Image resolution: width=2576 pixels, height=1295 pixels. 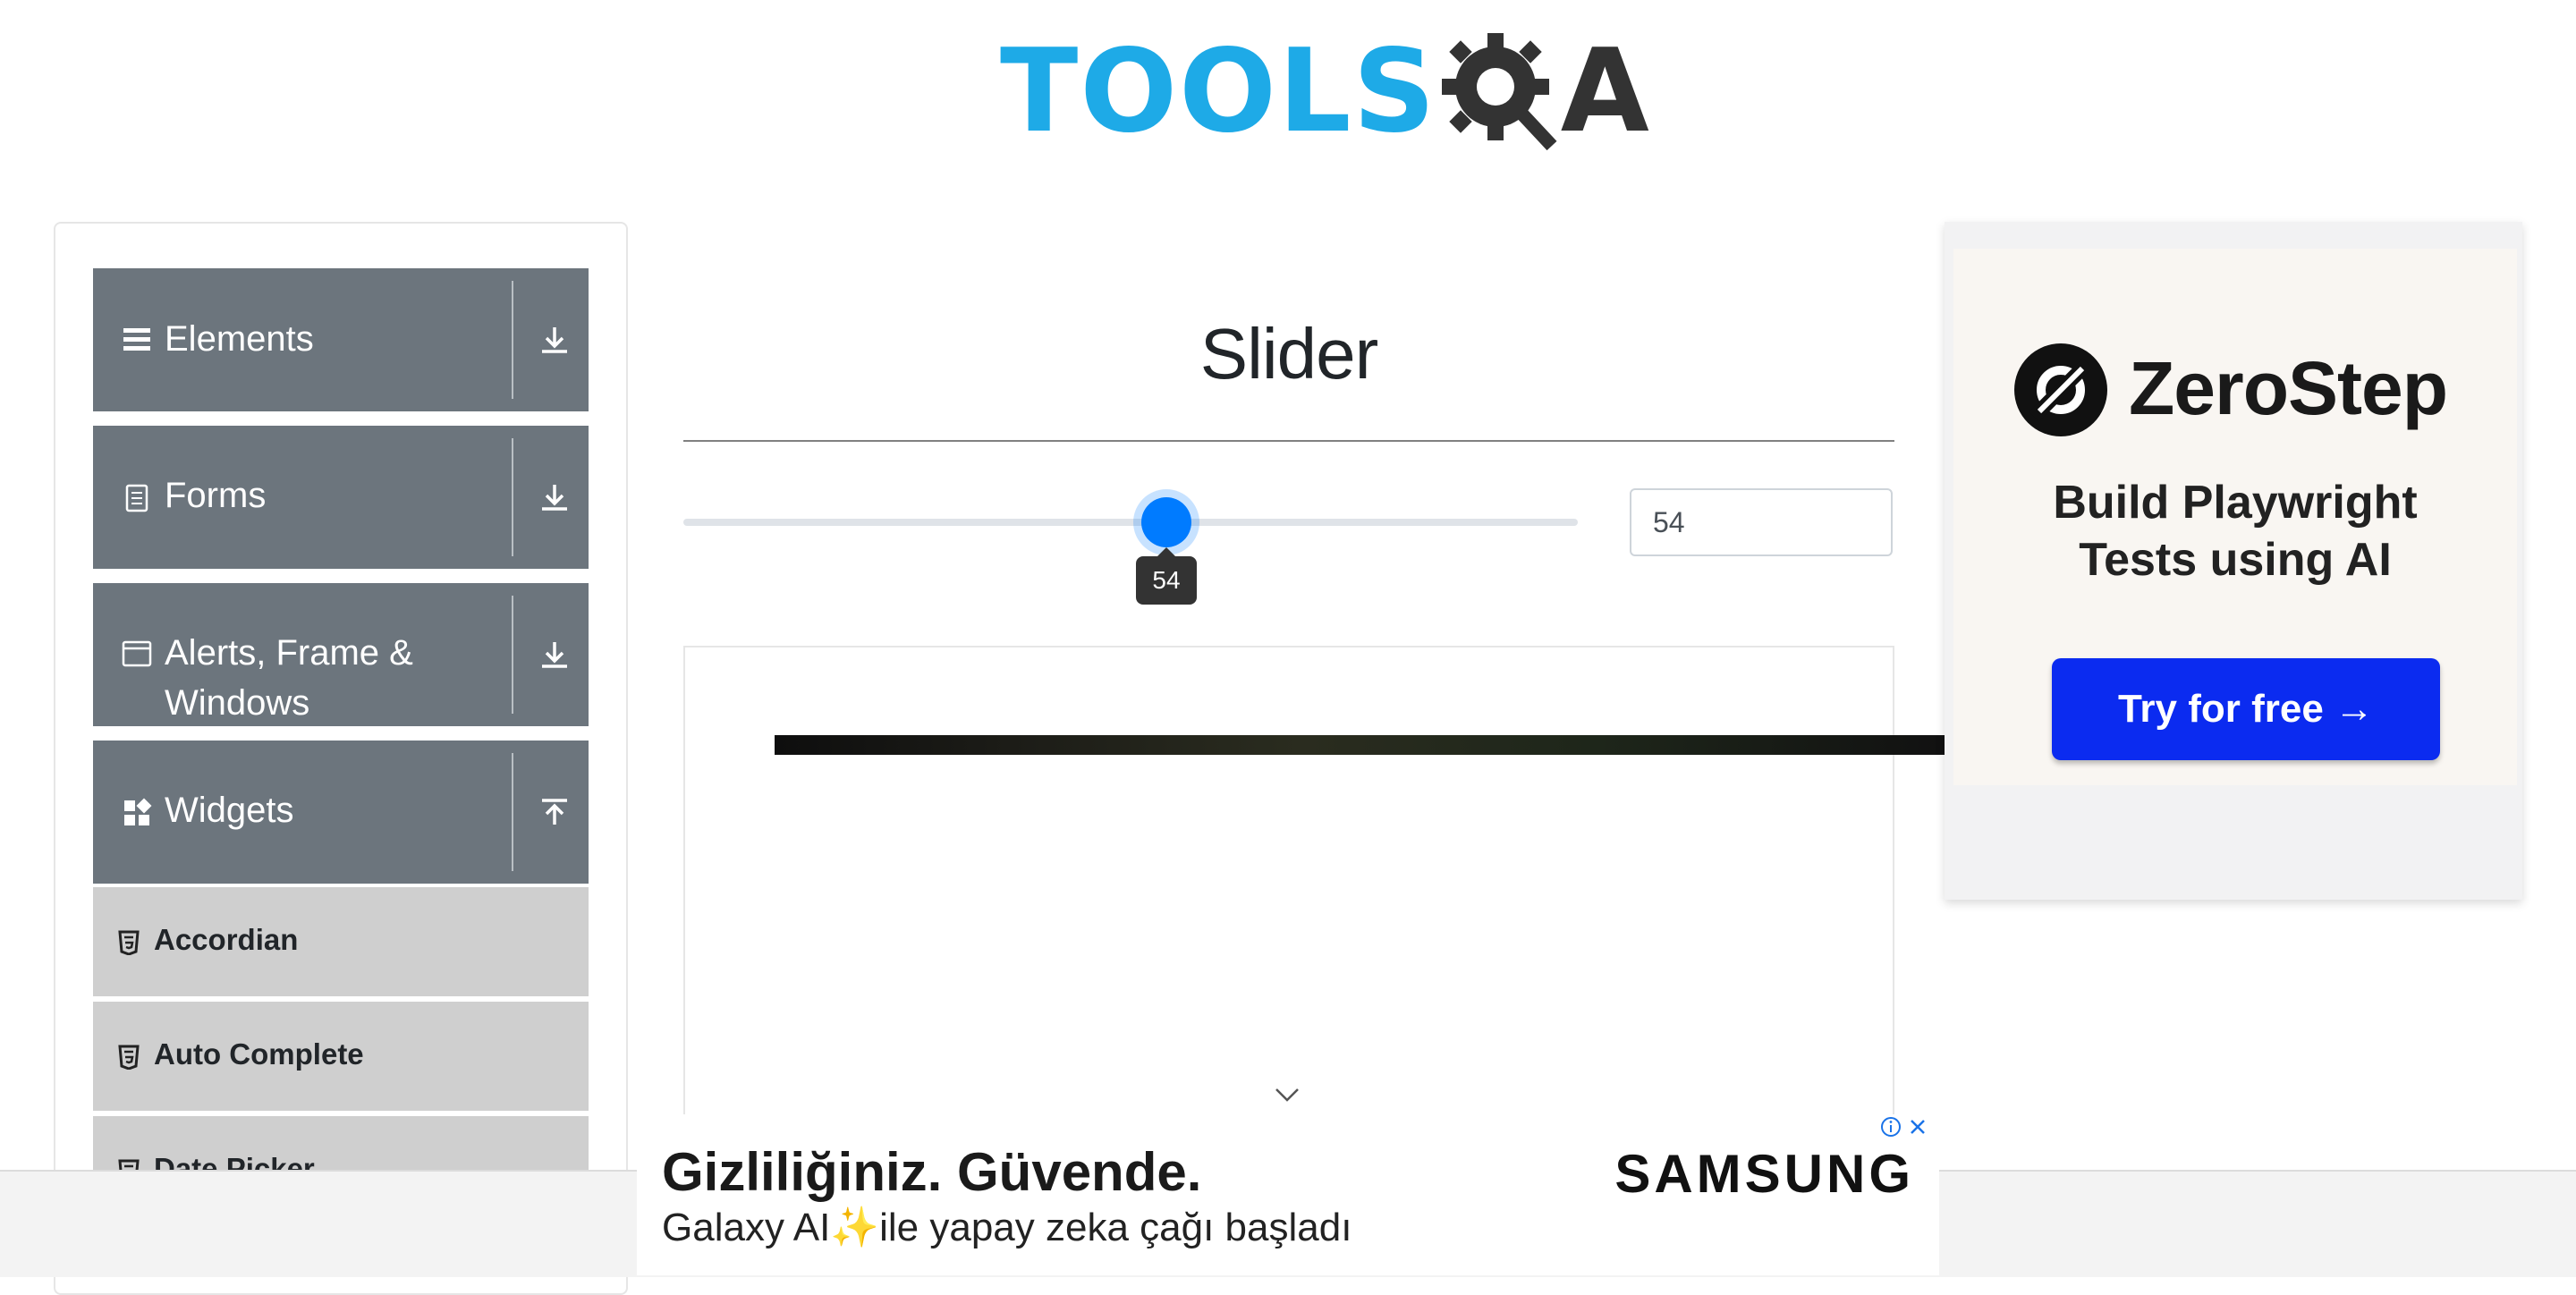 What do you see at coordinates (216, 495) in the screenshot?
I see `sidebar-group-label: Forms` at bounding box center [216, 495].